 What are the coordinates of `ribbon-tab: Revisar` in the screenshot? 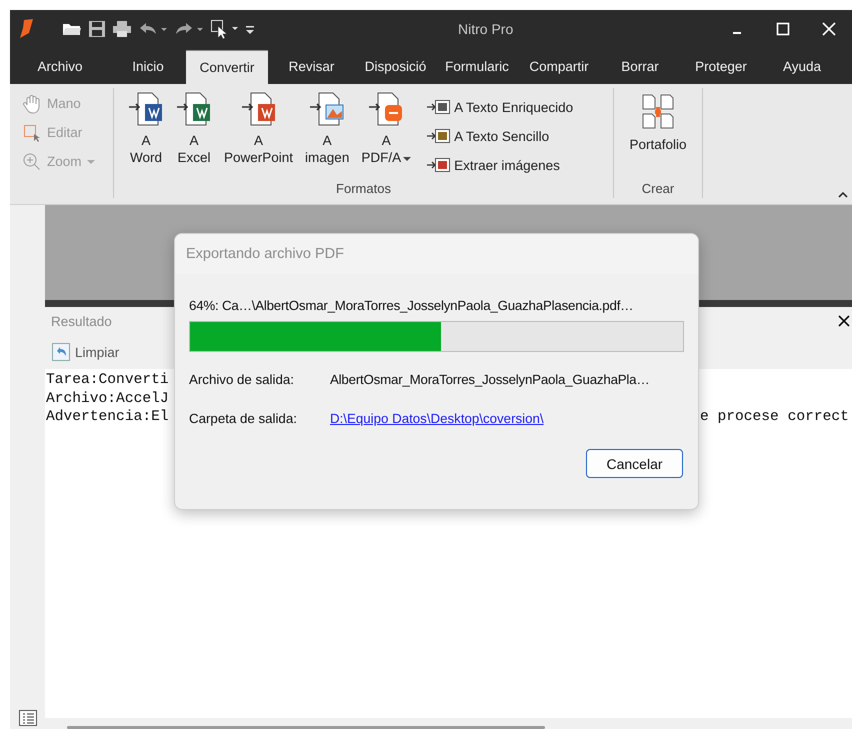 It's located at (311, 66).